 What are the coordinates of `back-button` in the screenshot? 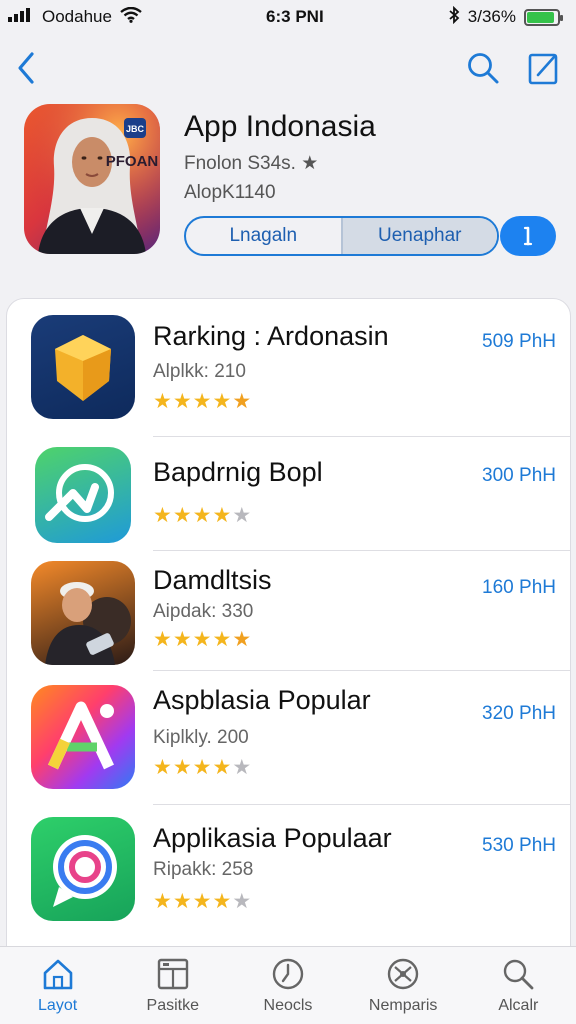 It's located at (26, 68).